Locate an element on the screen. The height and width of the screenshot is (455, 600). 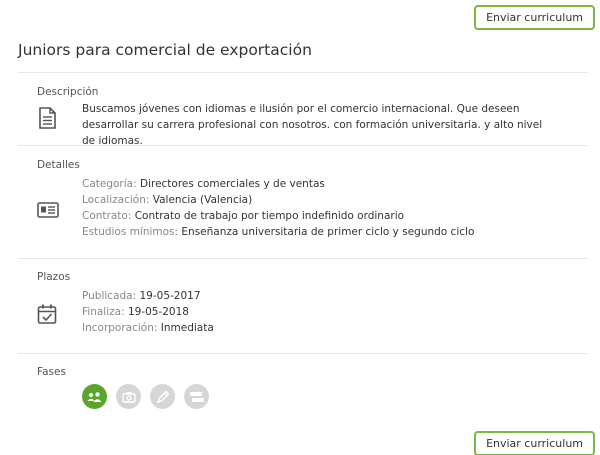
send-cv-button-bottom: Enviar curriculum is located at coordinates (534, 443).